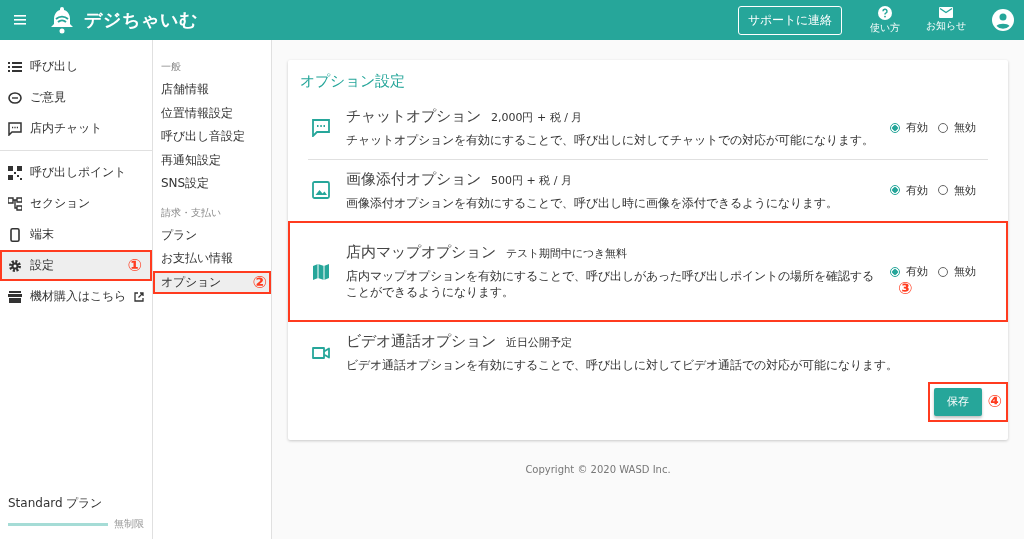 The width and height of the screenshot is (1024, 539). Describe the element at coordinates (421, 342) in the screenshot. I see `option-name: ビデオ通話オプション` at that location.